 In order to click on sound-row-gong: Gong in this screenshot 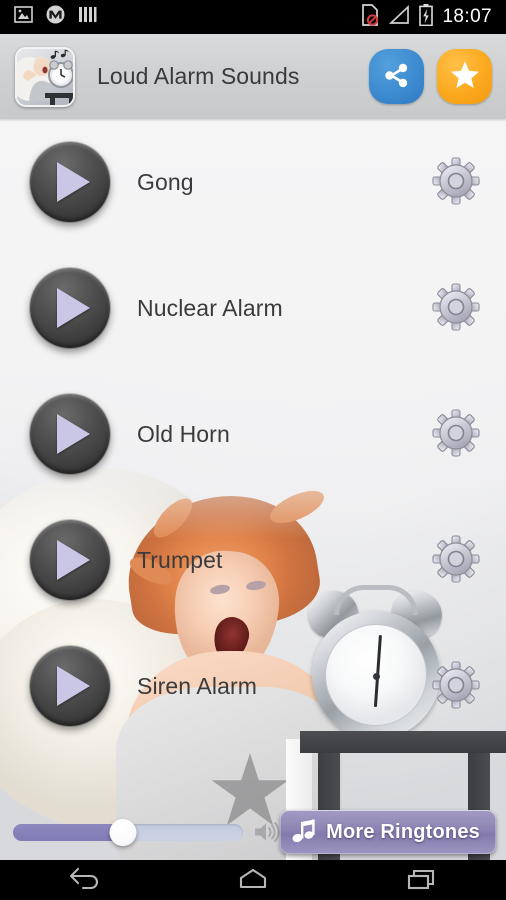, I will do `click(253, 182)`.